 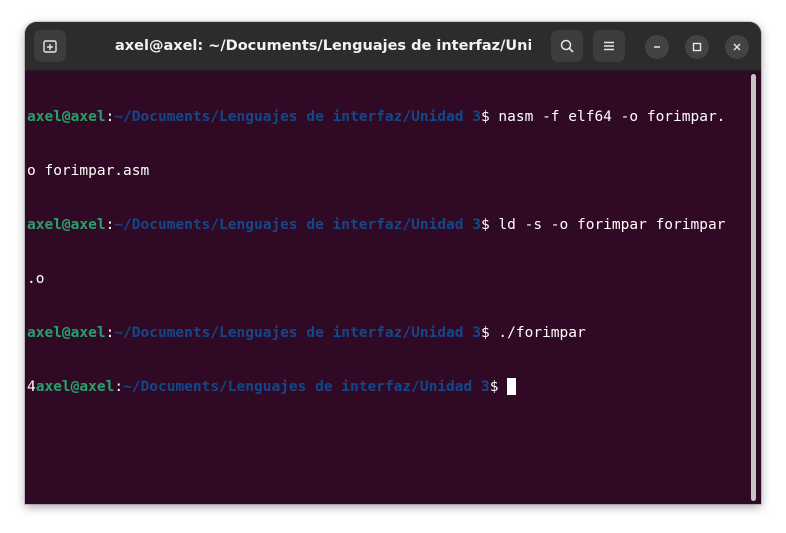 I want to click on command-text: $ ld -s -o forimpar forimpar, so click(x=603, y=225).